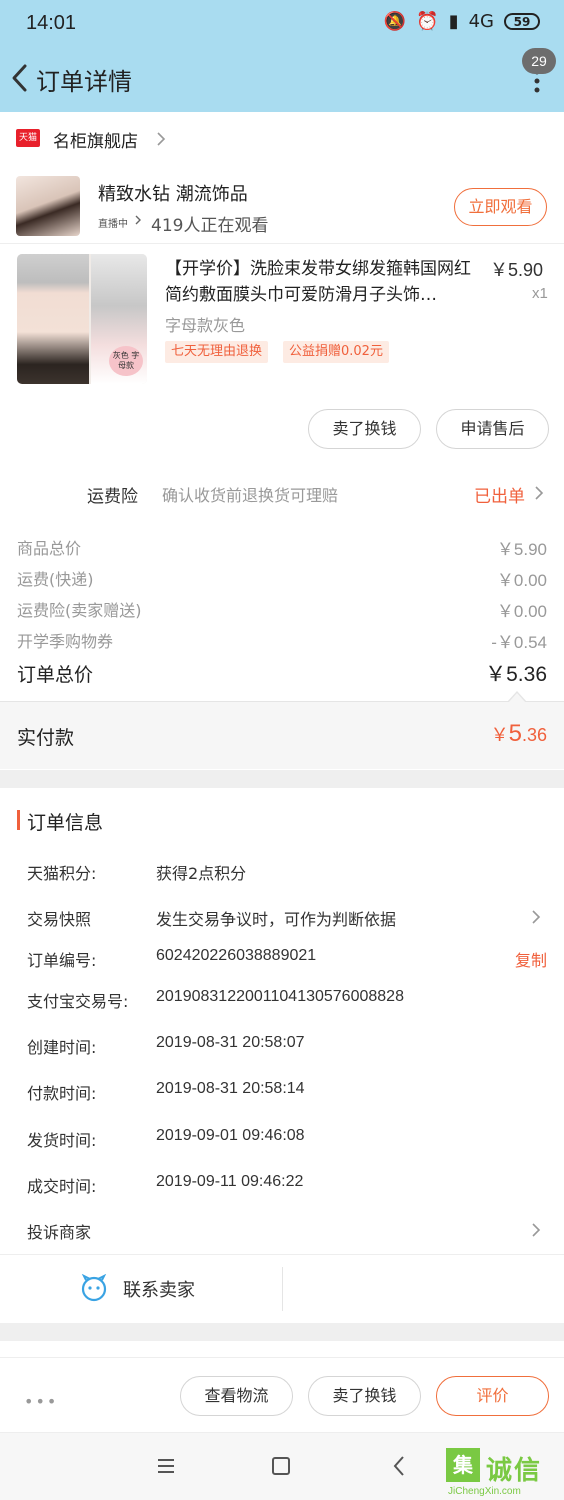 Image resolution: width=564 pixels, height=1500 pixels. Describe the element at coordinates (94, 1288) in the screenshot. I see `chat-bubble-icon` at that location.